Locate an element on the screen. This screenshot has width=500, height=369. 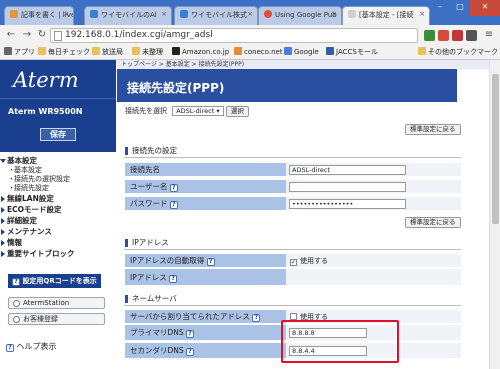
bookmark-jaccs: JACCSモール is located at coordinates (352, 52).